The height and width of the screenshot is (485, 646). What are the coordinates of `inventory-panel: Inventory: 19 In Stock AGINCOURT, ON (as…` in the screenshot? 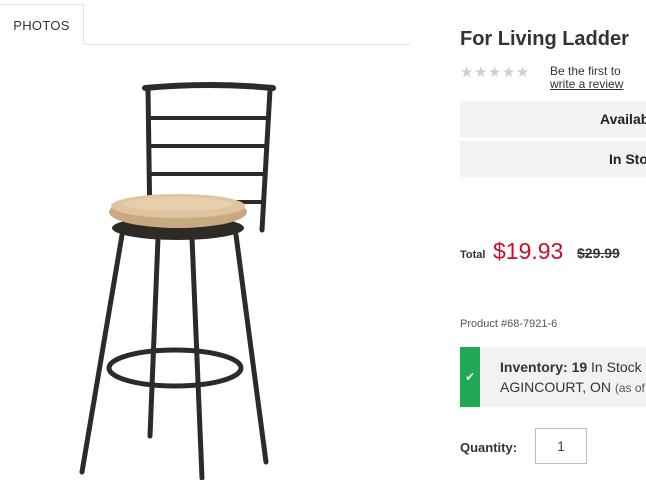 It's located at (563, 377).